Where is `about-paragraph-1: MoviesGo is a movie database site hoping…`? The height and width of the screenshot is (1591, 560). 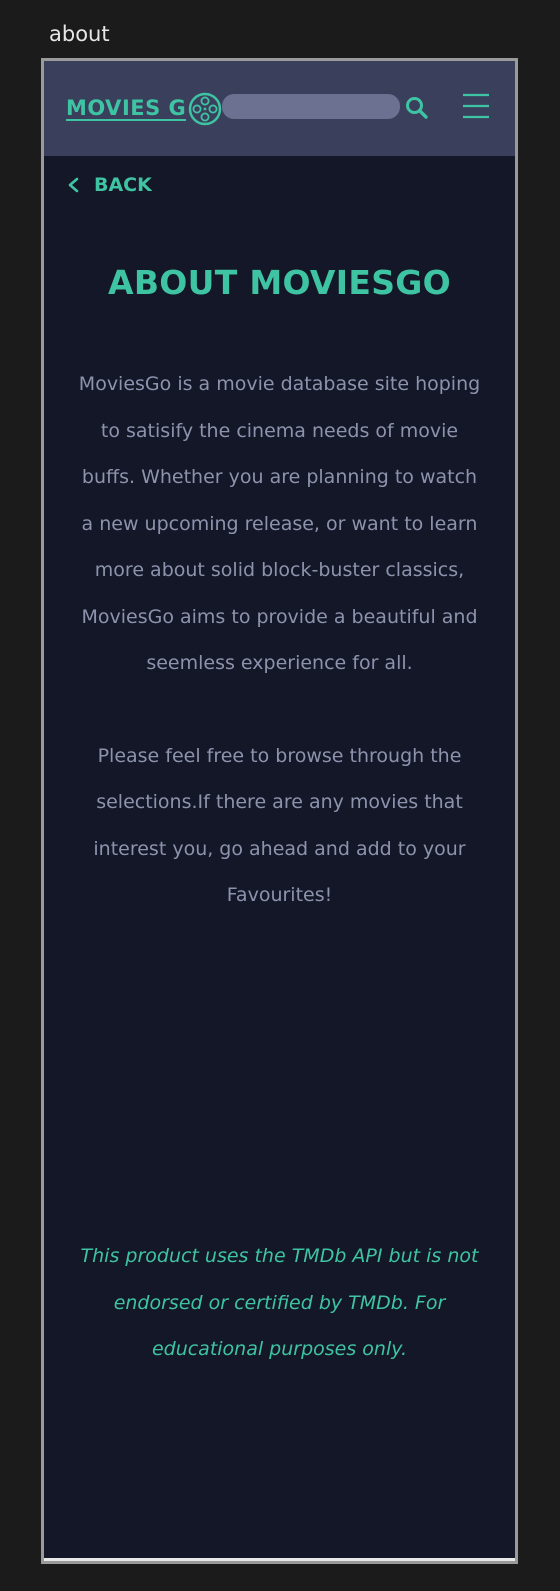
about-paragraph-1: MoviesGo is a movie database site hoping… is located at coordinates (279, 523).